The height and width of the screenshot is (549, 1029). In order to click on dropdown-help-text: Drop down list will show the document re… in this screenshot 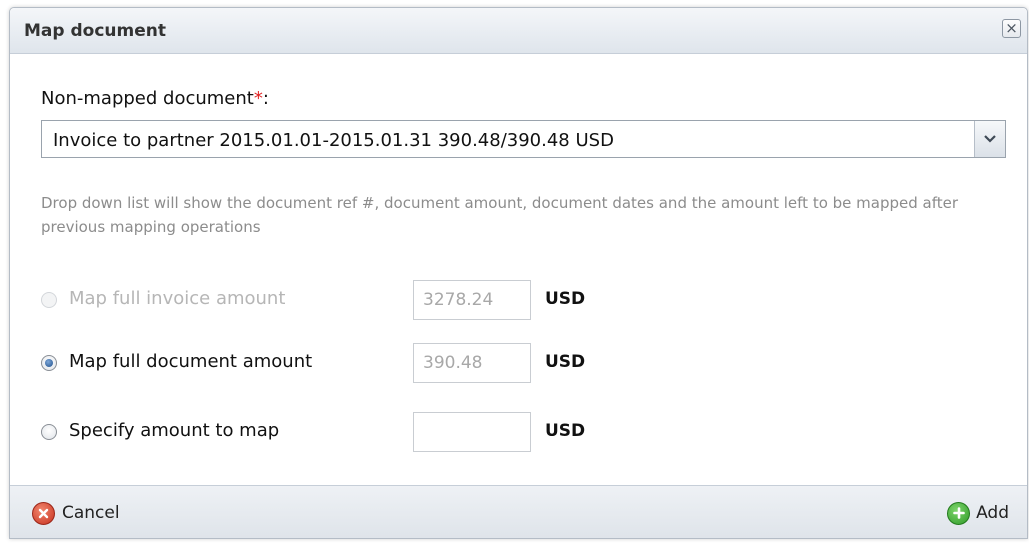, I will do `click(500, 215)`.